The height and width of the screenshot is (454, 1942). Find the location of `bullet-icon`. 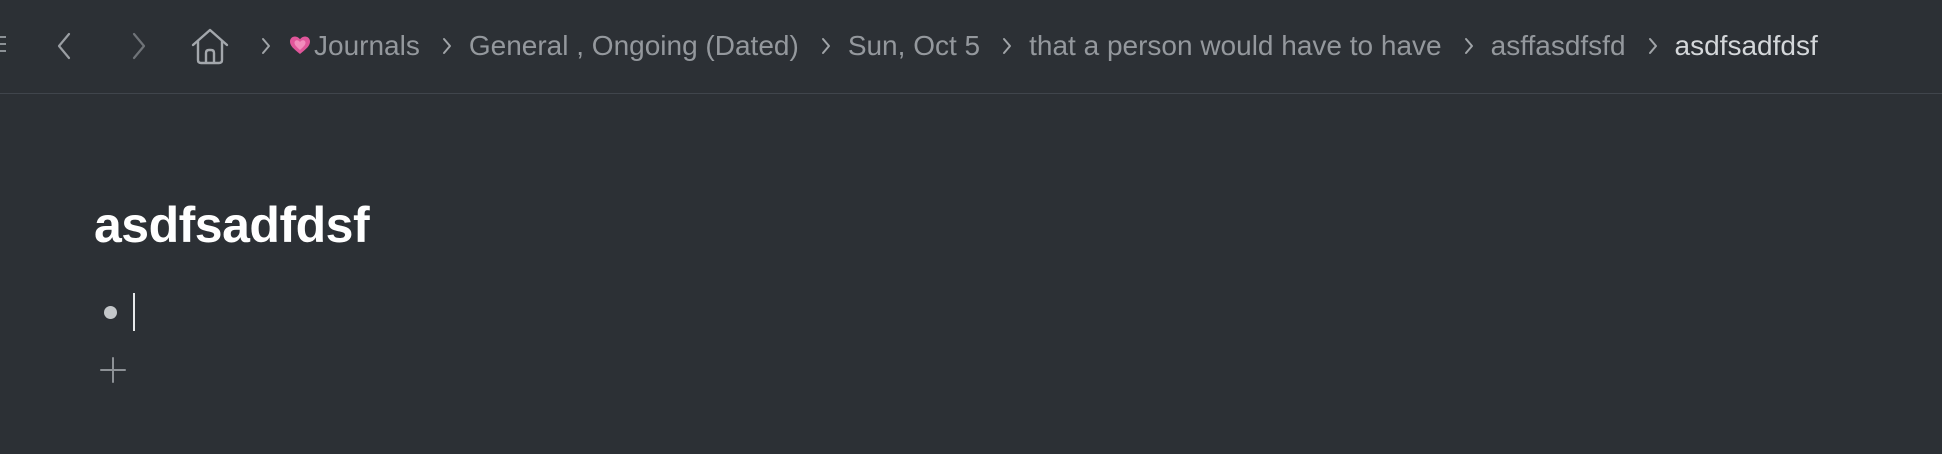

bullet-icon is located at coordinates (110, 312).